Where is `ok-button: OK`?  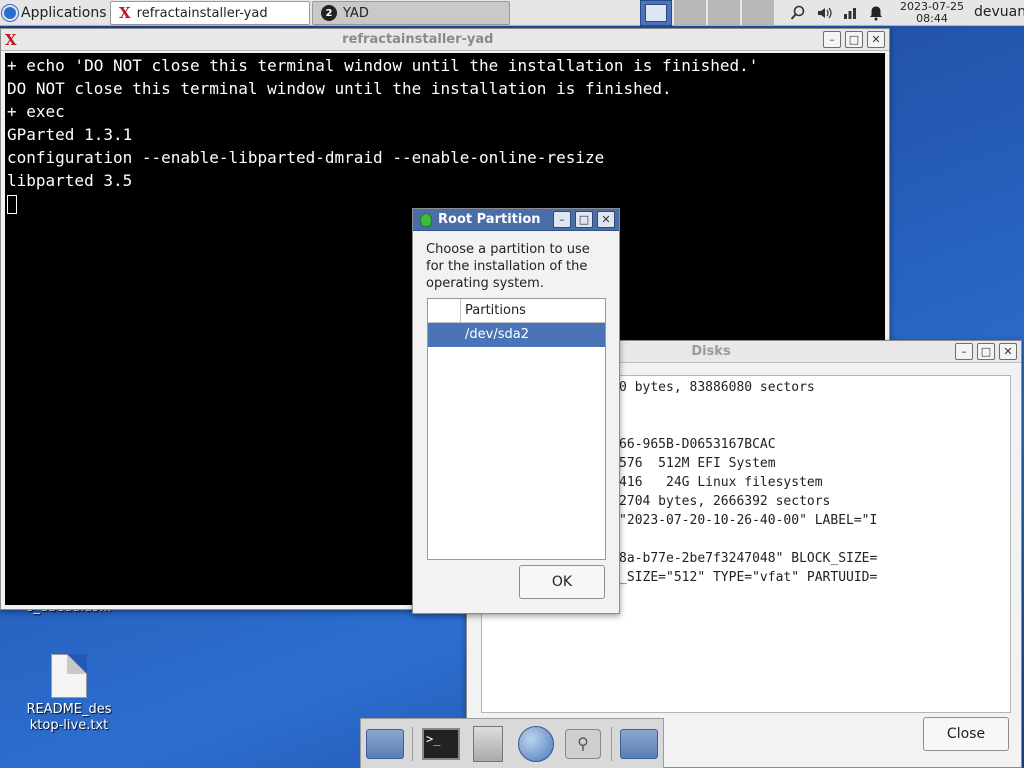 ok-button: OK is located at coordinates (562, 582).